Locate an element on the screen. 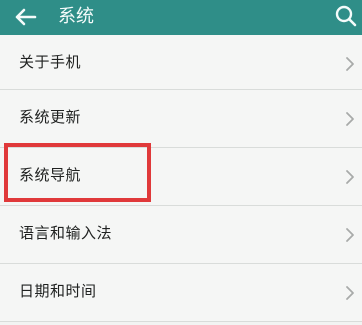 This screenshot has width=362, height=325. settings-item-label: 语言和输入法 is located at coordinates (66, 233).